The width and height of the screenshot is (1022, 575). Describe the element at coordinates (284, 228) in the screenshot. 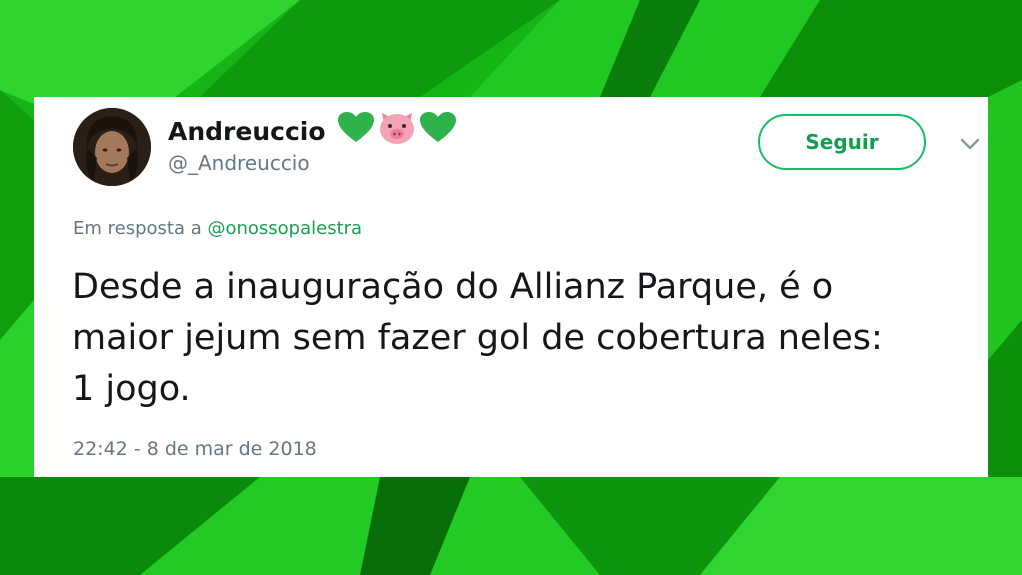

I see `reply-mention-link: @onossopalestra` at that location.